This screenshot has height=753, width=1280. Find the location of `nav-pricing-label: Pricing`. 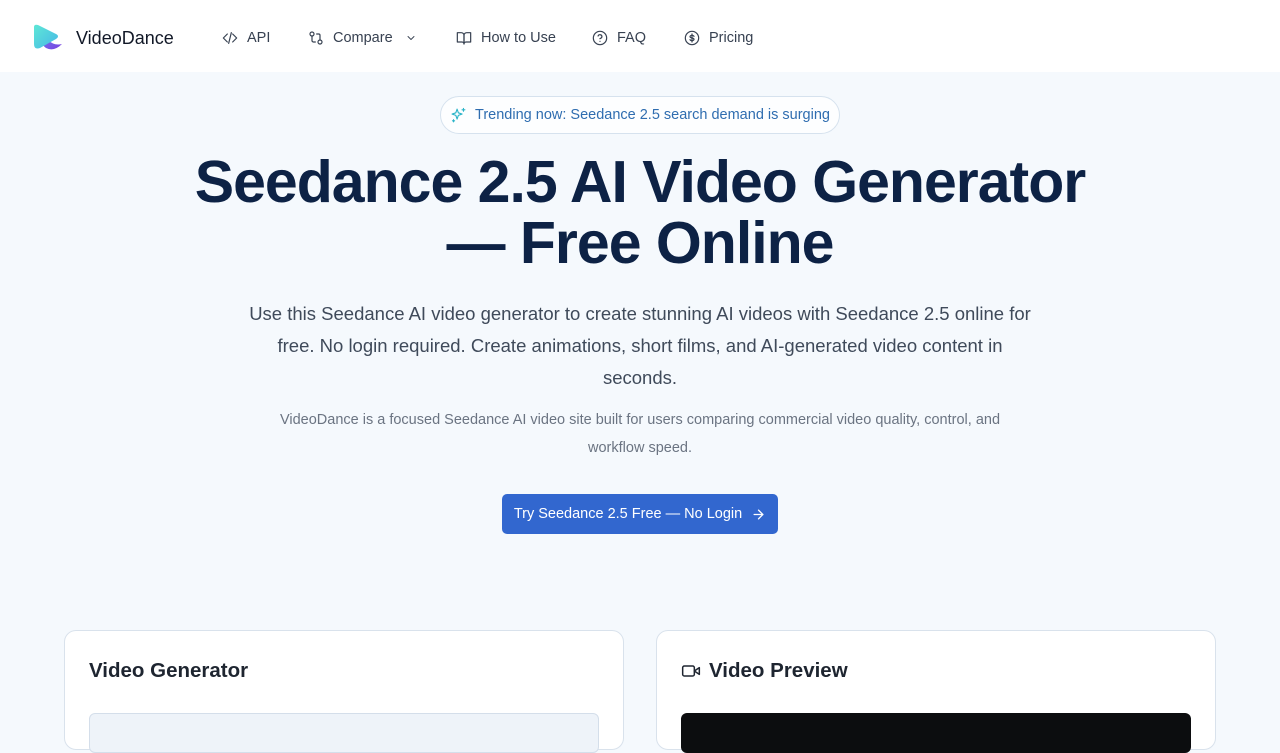

nav-pricing-label: Pricing is located at coordinates (731, 38).